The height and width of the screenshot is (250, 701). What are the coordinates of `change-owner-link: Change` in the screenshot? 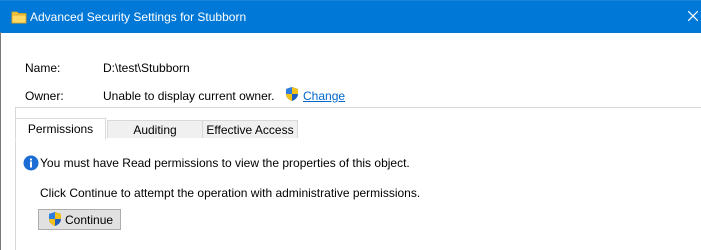 It's located at (324, 96).